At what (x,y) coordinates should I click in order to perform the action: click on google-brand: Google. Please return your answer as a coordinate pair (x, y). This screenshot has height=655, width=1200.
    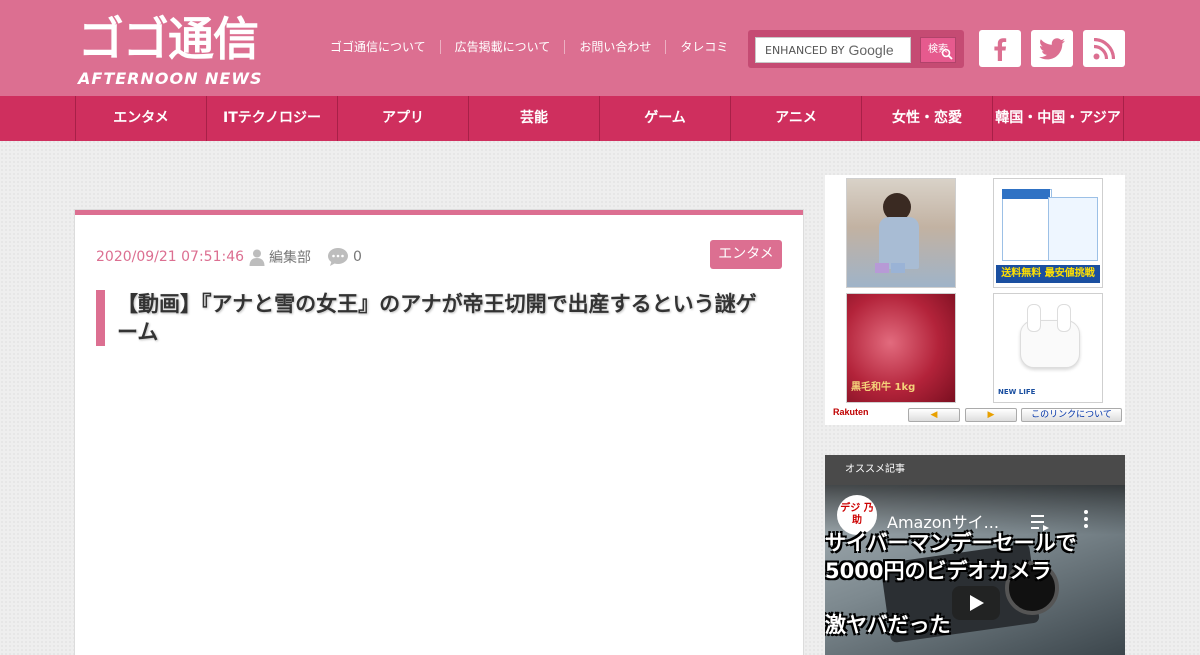
    Looking at the image, I should click on (871, 50).